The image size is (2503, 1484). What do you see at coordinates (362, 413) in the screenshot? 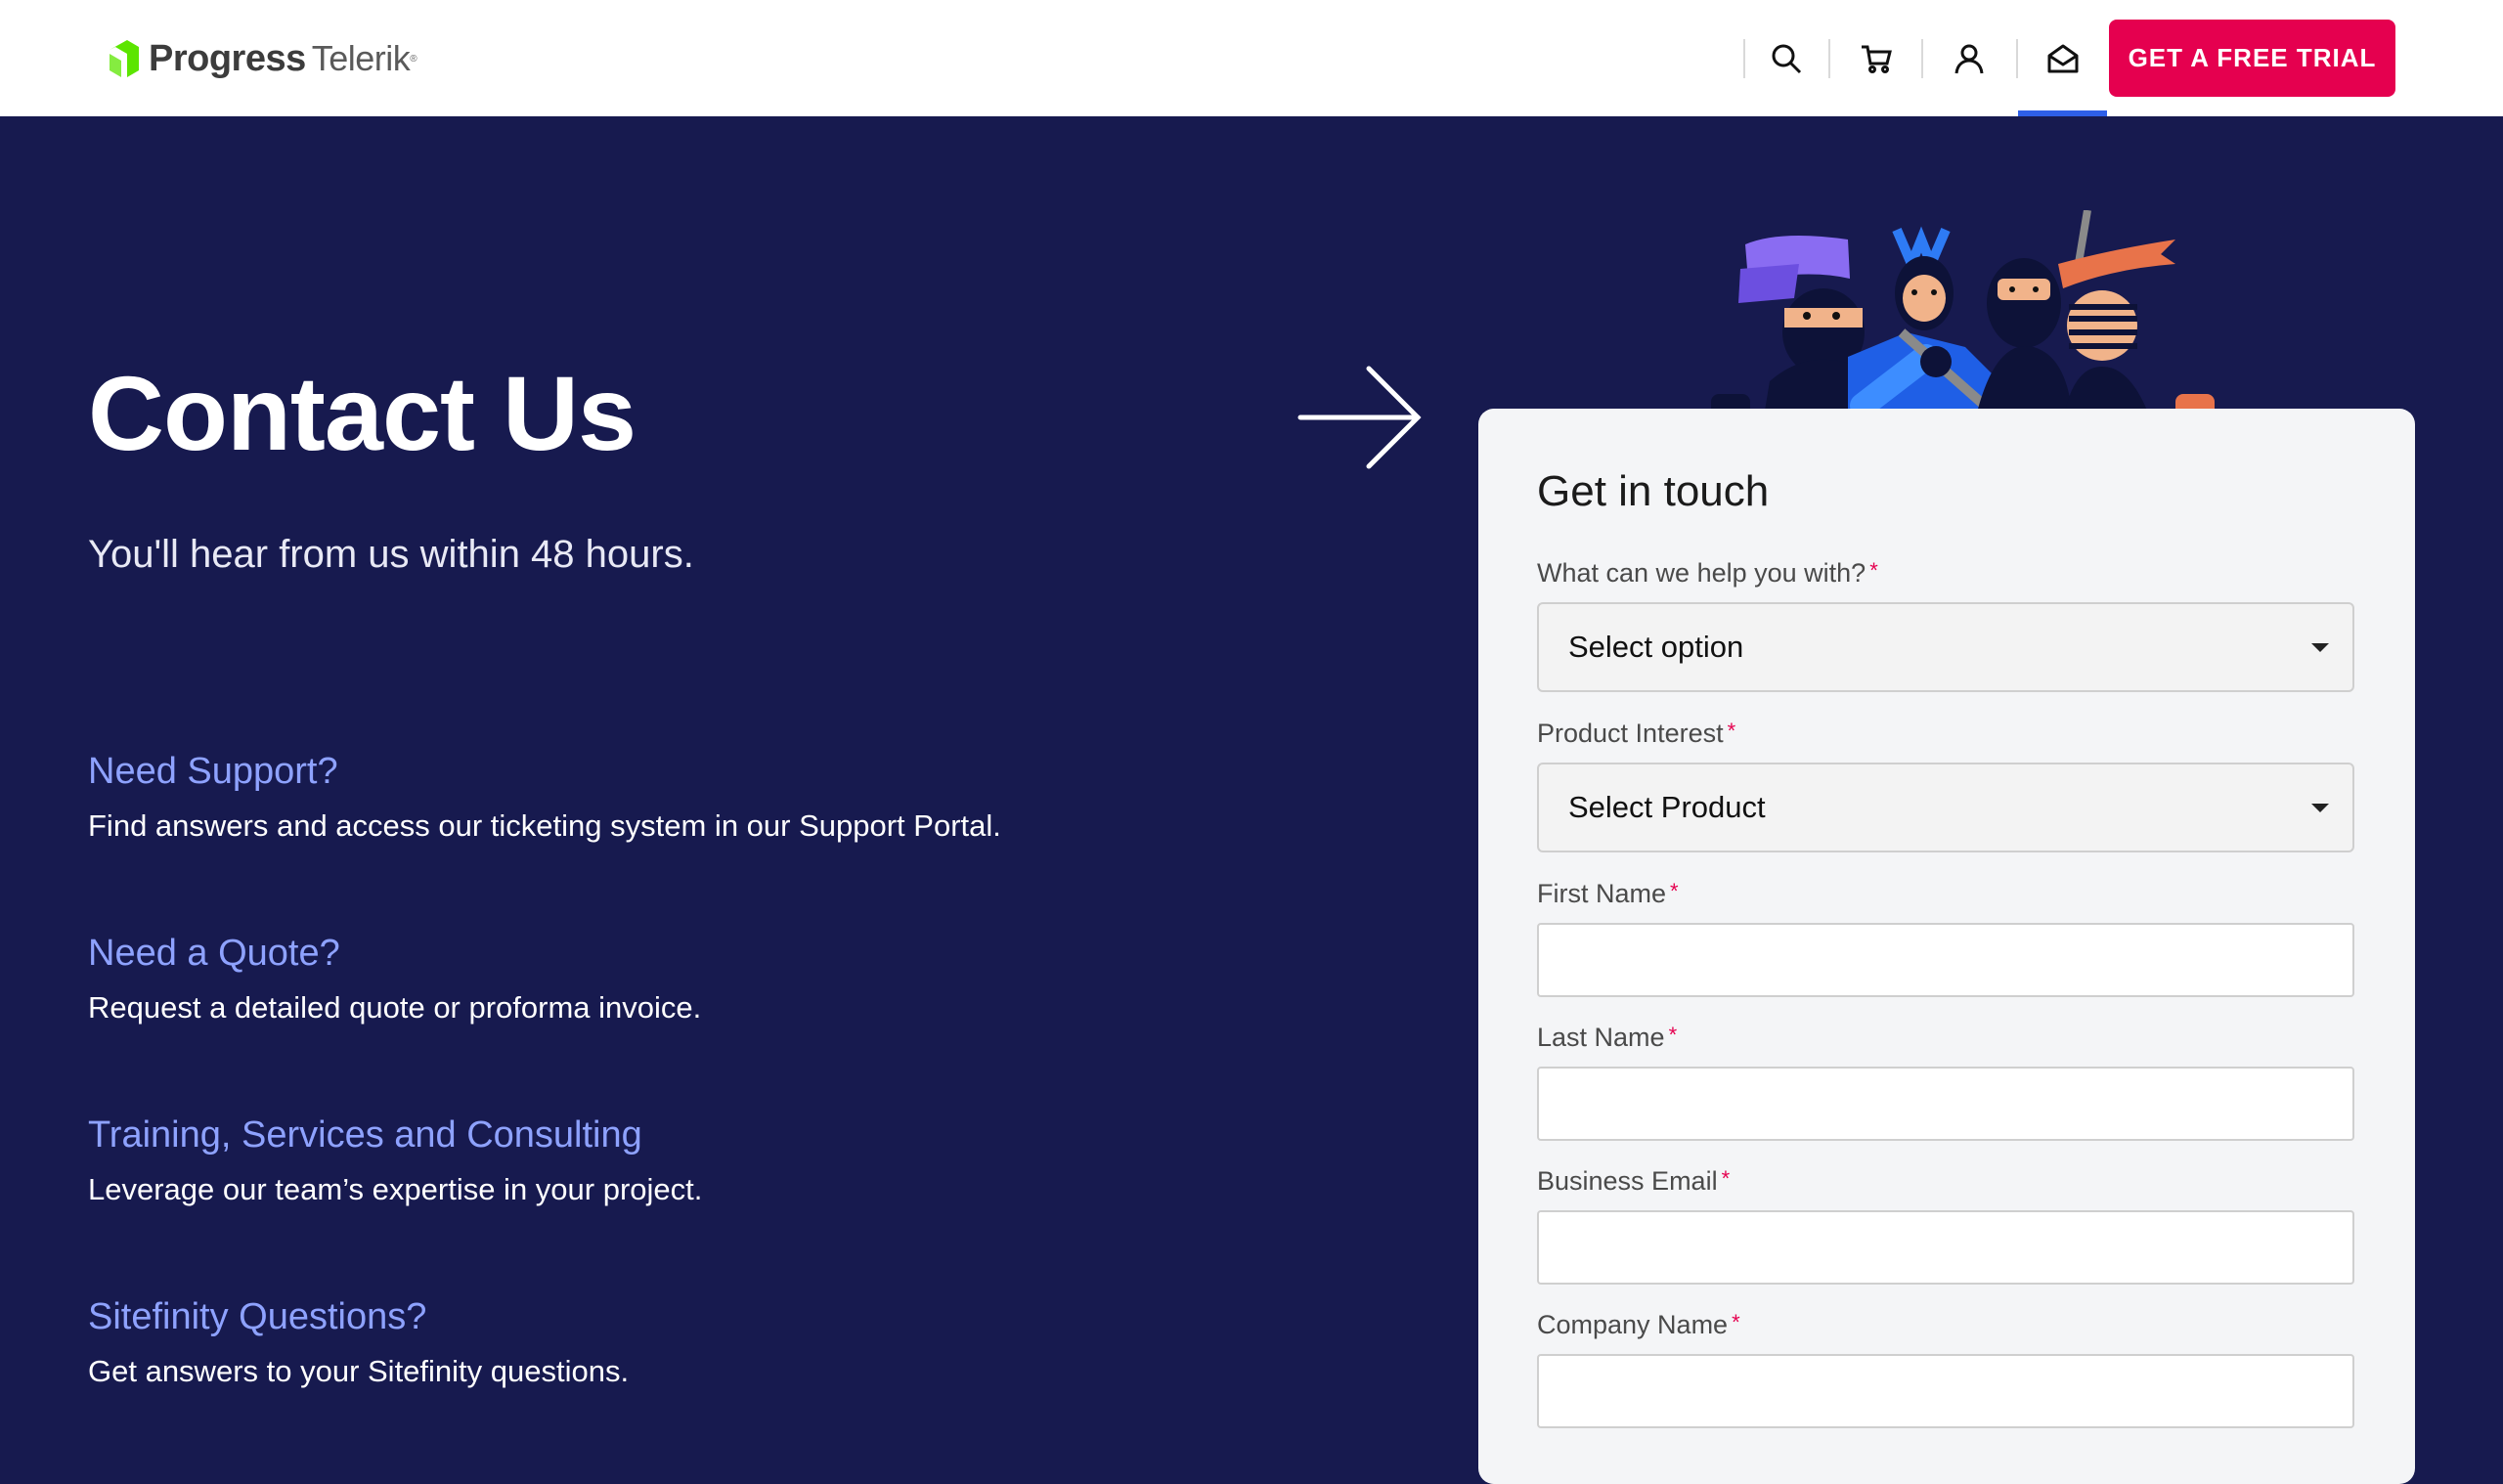
I see `page-title: Contact Us` at bounding box center [362, 413].